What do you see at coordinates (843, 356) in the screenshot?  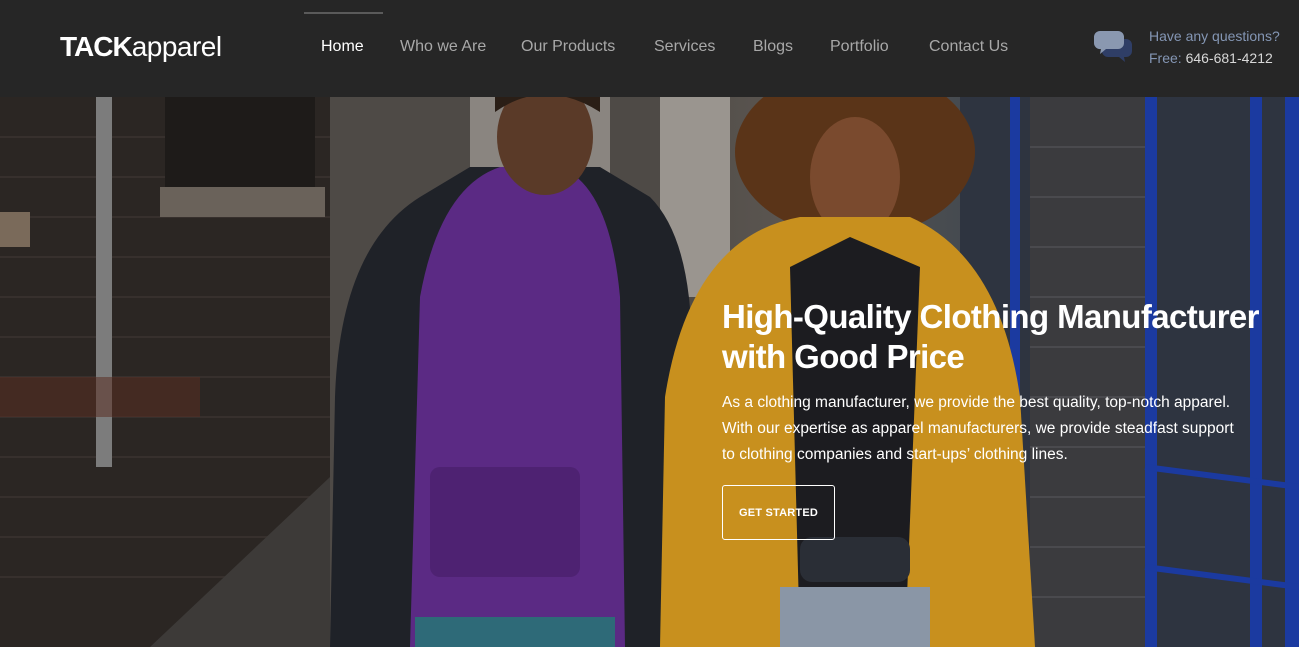 I see `hero-title-line-2: with Good Price` at bounding box center [843, 356].